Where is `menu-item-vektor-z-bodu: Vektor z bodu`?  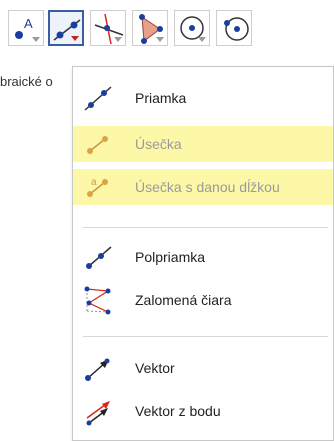
menu-item-vektor-z-bodu: Vektor z bodu is located at coordinates (203, 411).